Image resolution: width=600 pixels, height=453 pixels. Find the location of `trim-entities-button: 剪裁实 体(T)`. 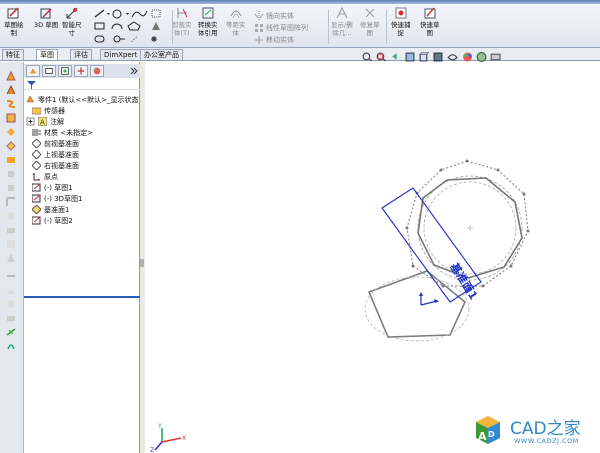

trim-entities-button: 剪裁实 体(T) is located at coordinates (182, 21).